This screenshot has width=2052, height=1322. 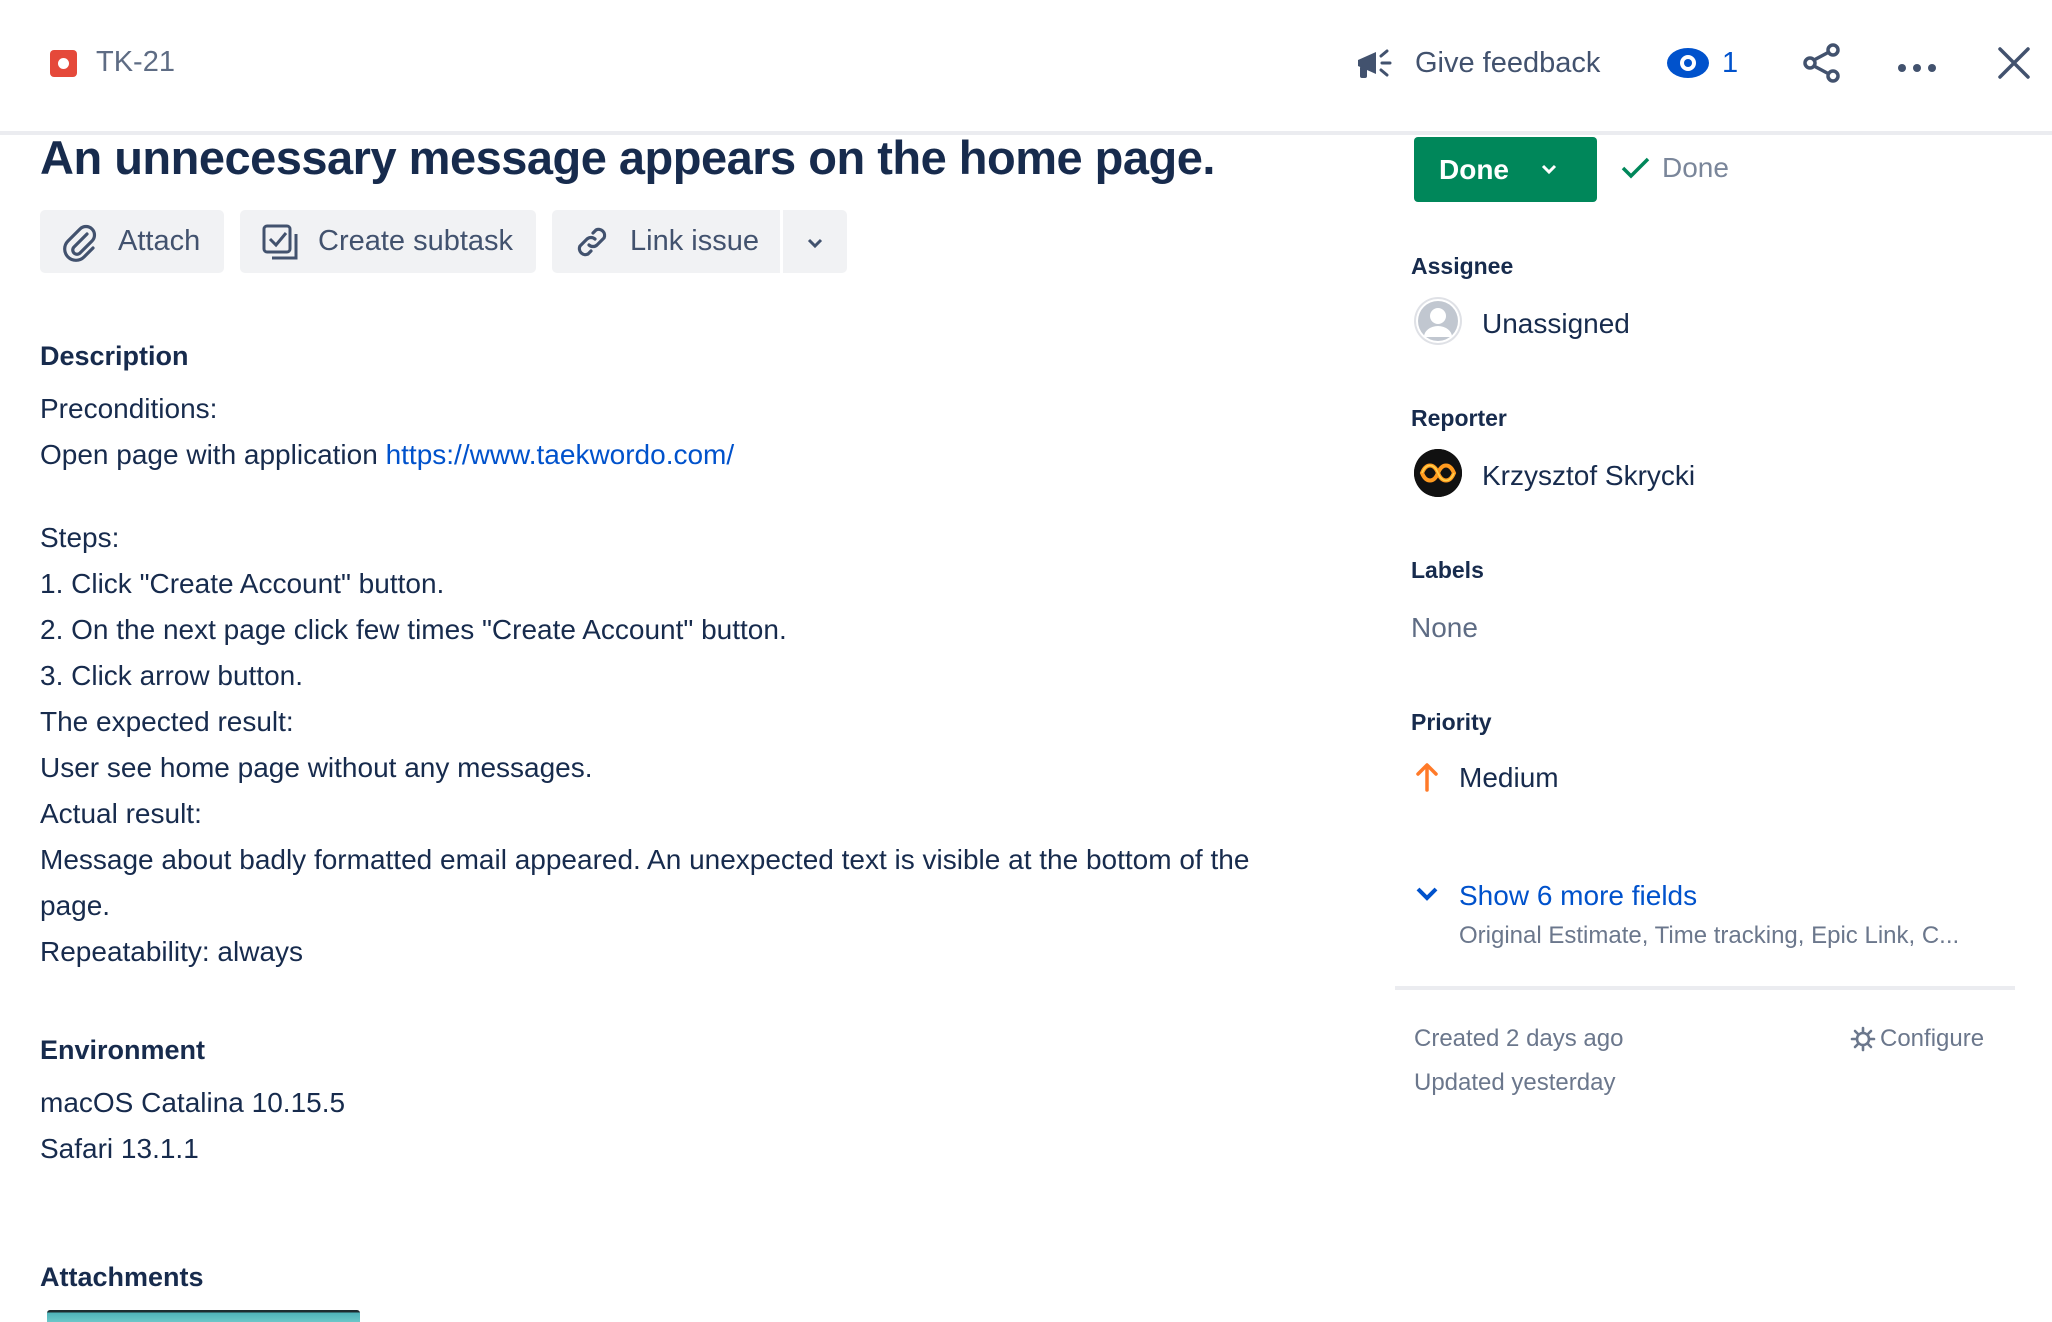 I want to click on reporter-label: Reporter, so click(x=1459, y=418).